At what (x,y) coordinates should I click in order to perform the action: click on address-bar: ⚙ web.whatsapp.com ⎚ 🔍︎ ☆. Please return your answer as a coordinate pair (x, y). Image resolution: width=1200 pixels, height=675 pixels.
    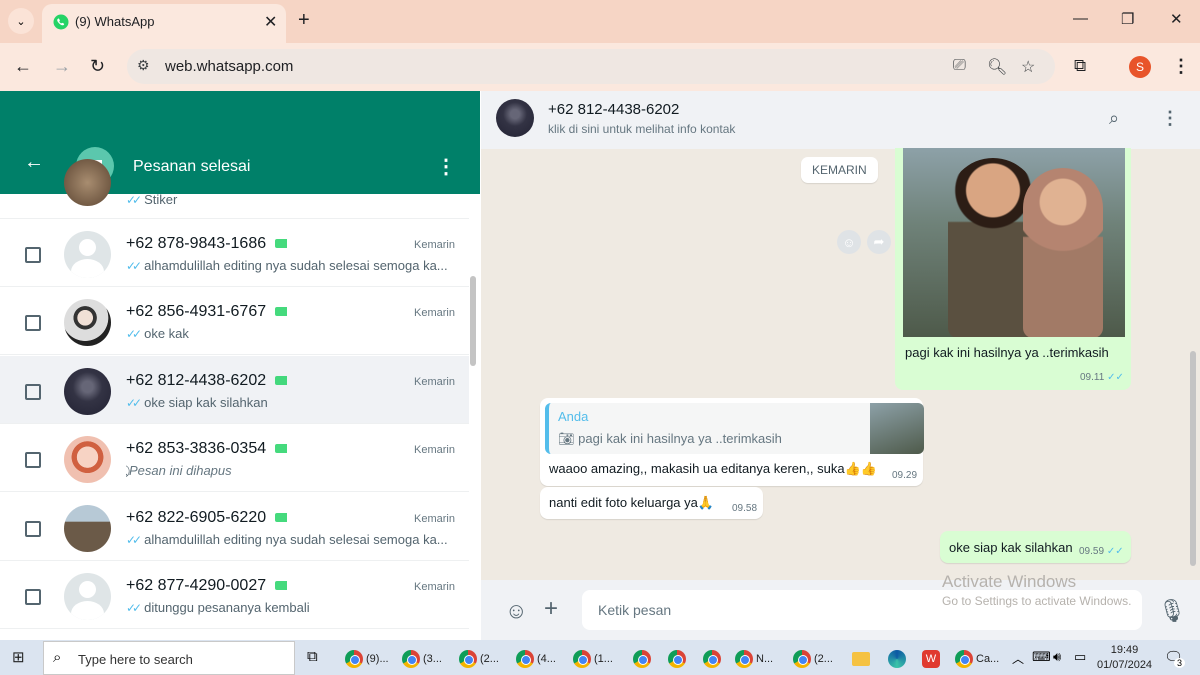
    Looking at the image, I should click on (591, 66).